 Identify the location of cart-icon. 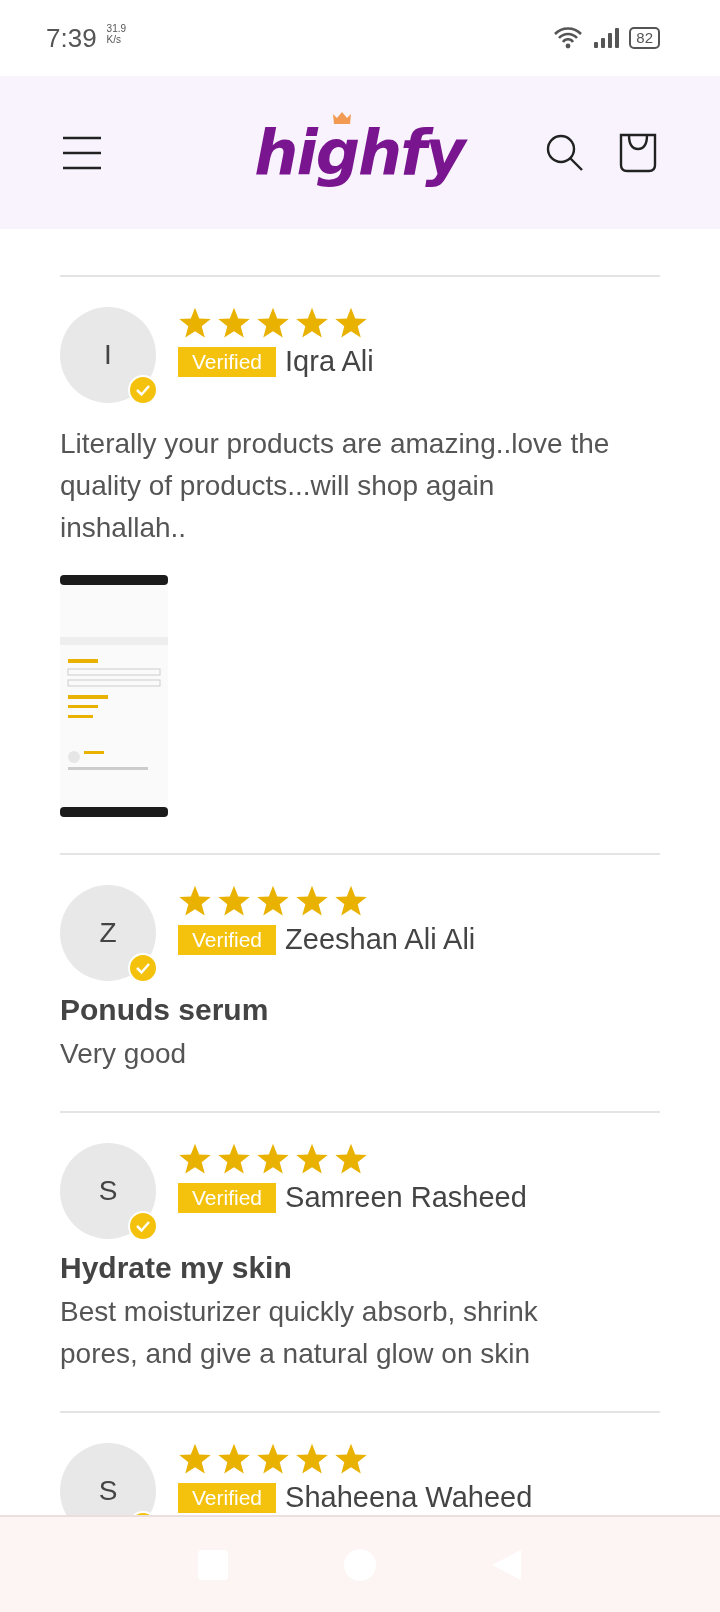
(638, 152).